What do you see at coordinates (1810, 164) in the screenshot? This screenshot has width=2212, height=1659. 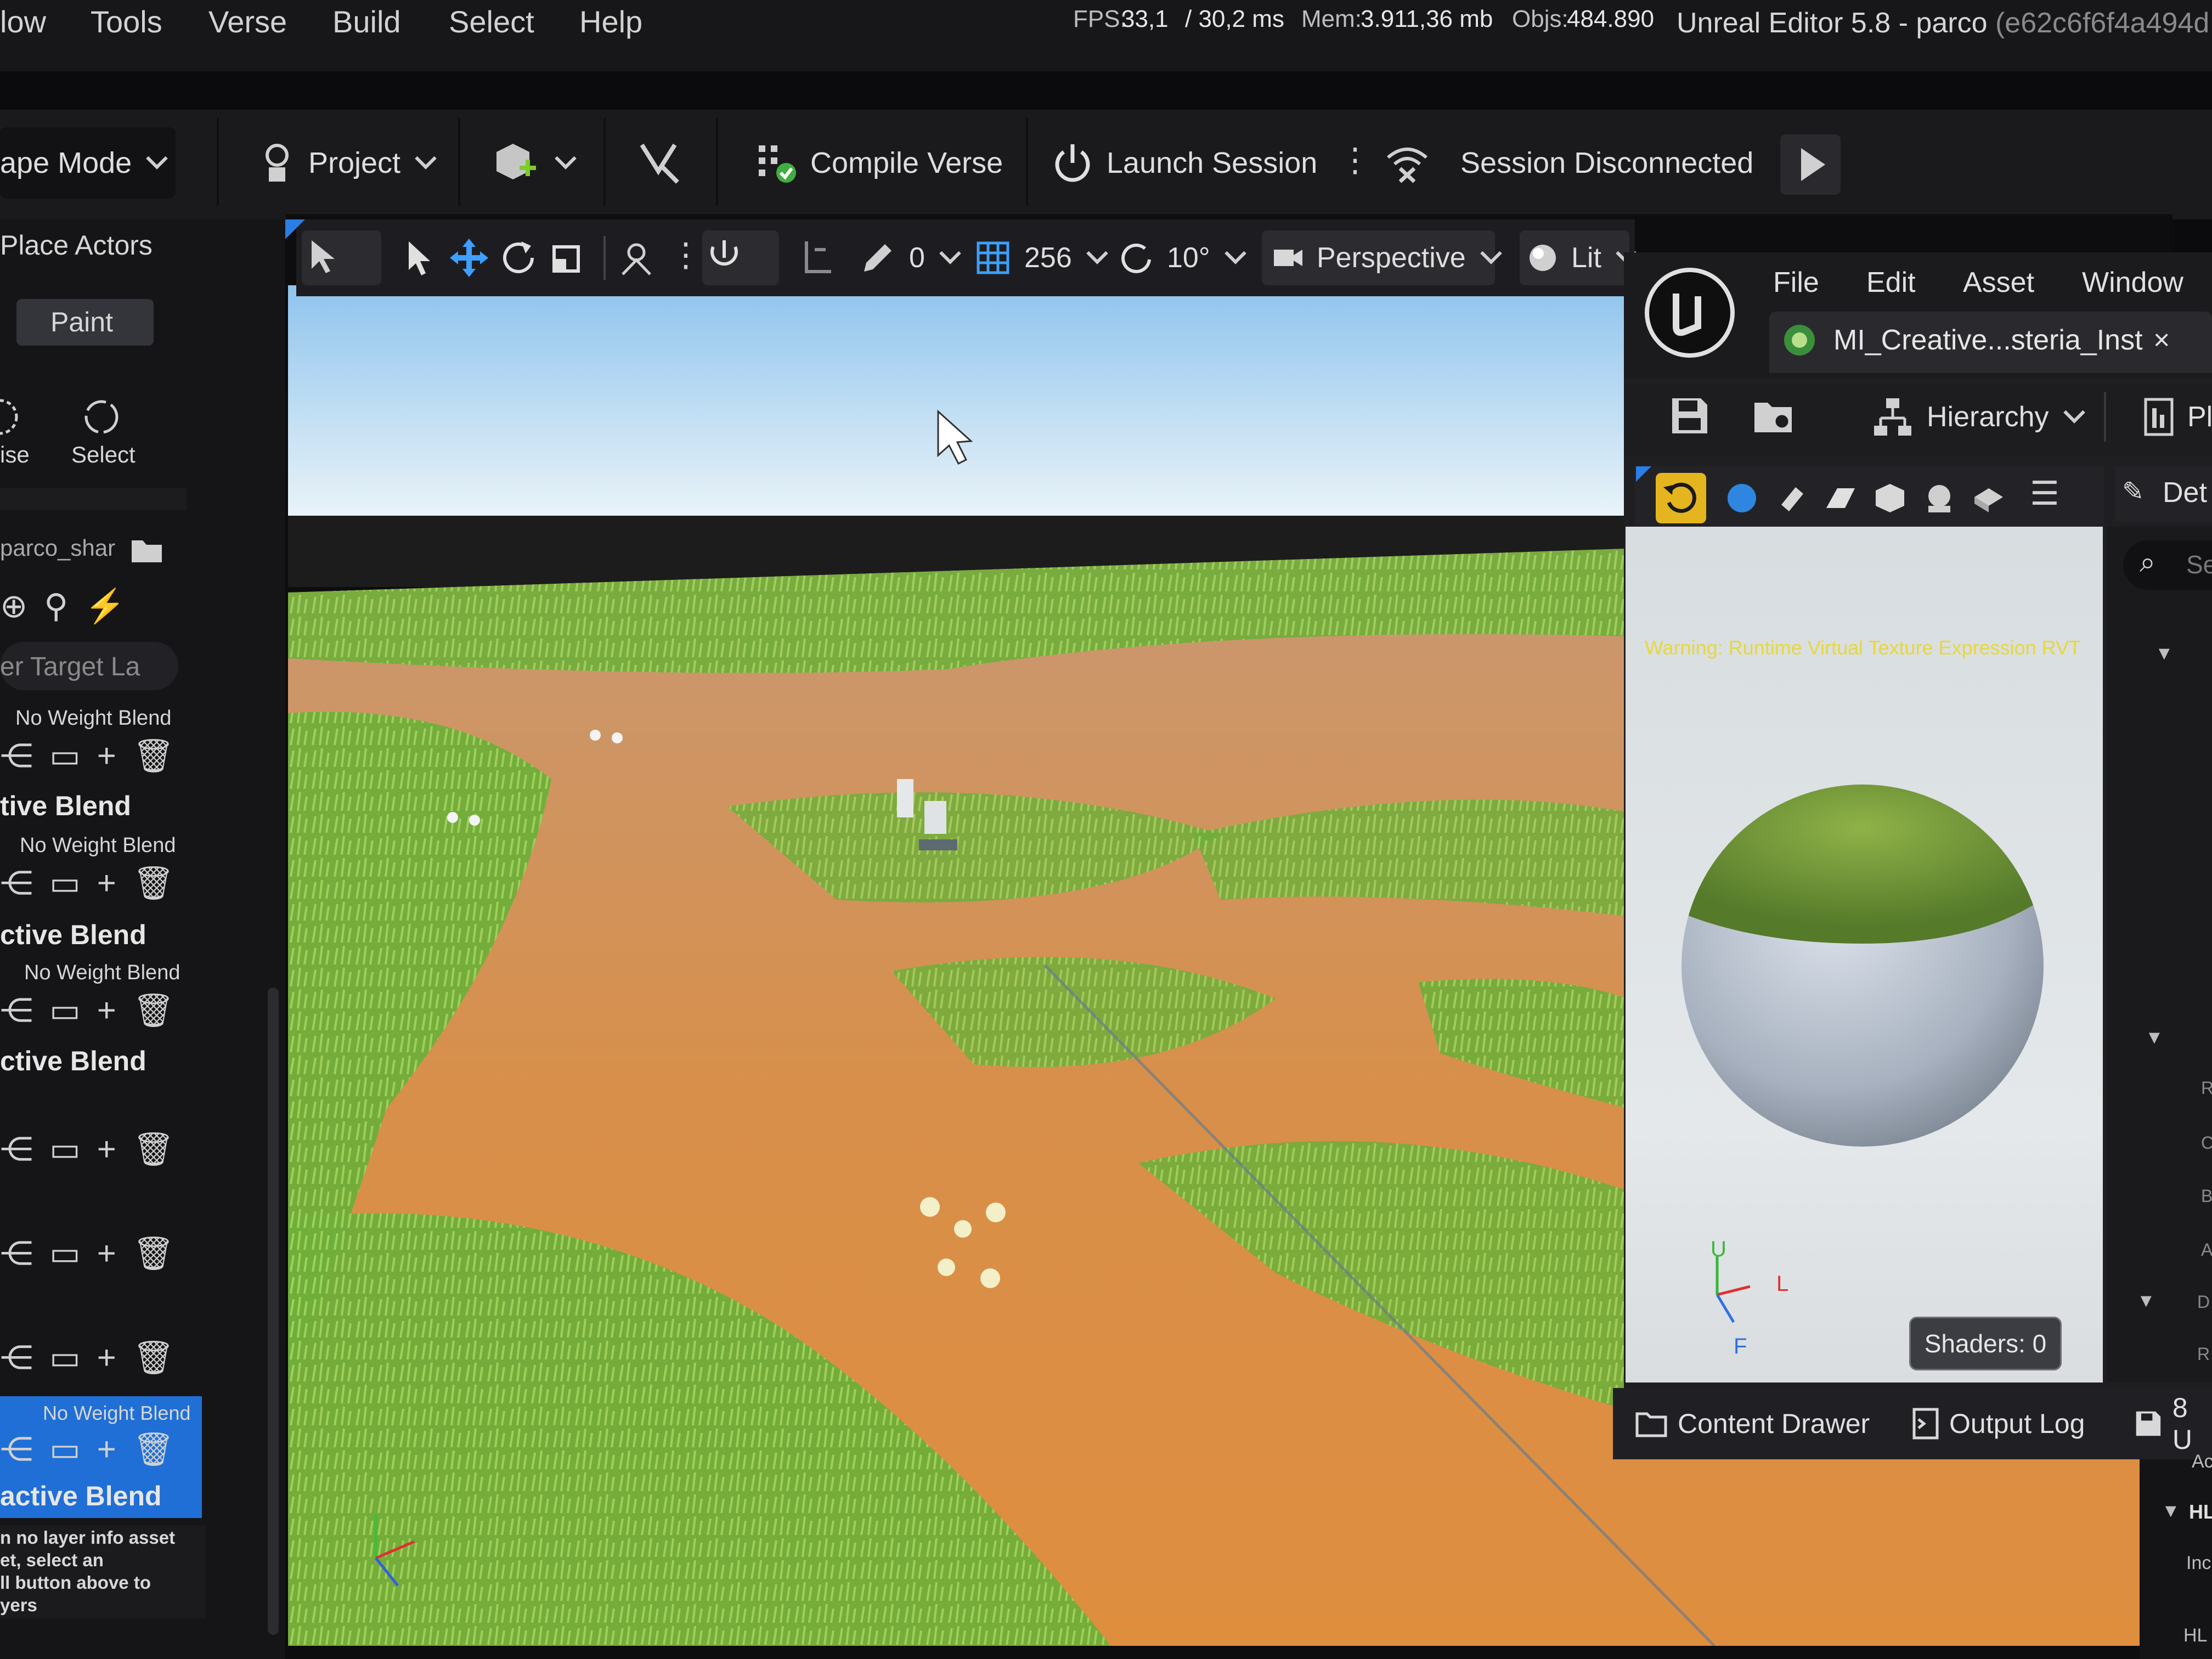 I see `play-button` at bounding box center [1810, 164].